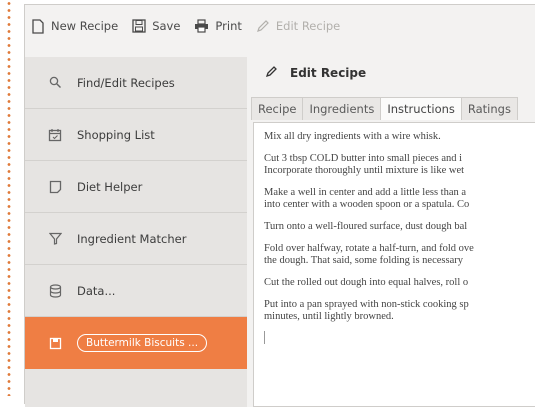 The image size is (535, 407). I want to click on sidebar-item-label: Ingredient Matcher, so click(132, 238).